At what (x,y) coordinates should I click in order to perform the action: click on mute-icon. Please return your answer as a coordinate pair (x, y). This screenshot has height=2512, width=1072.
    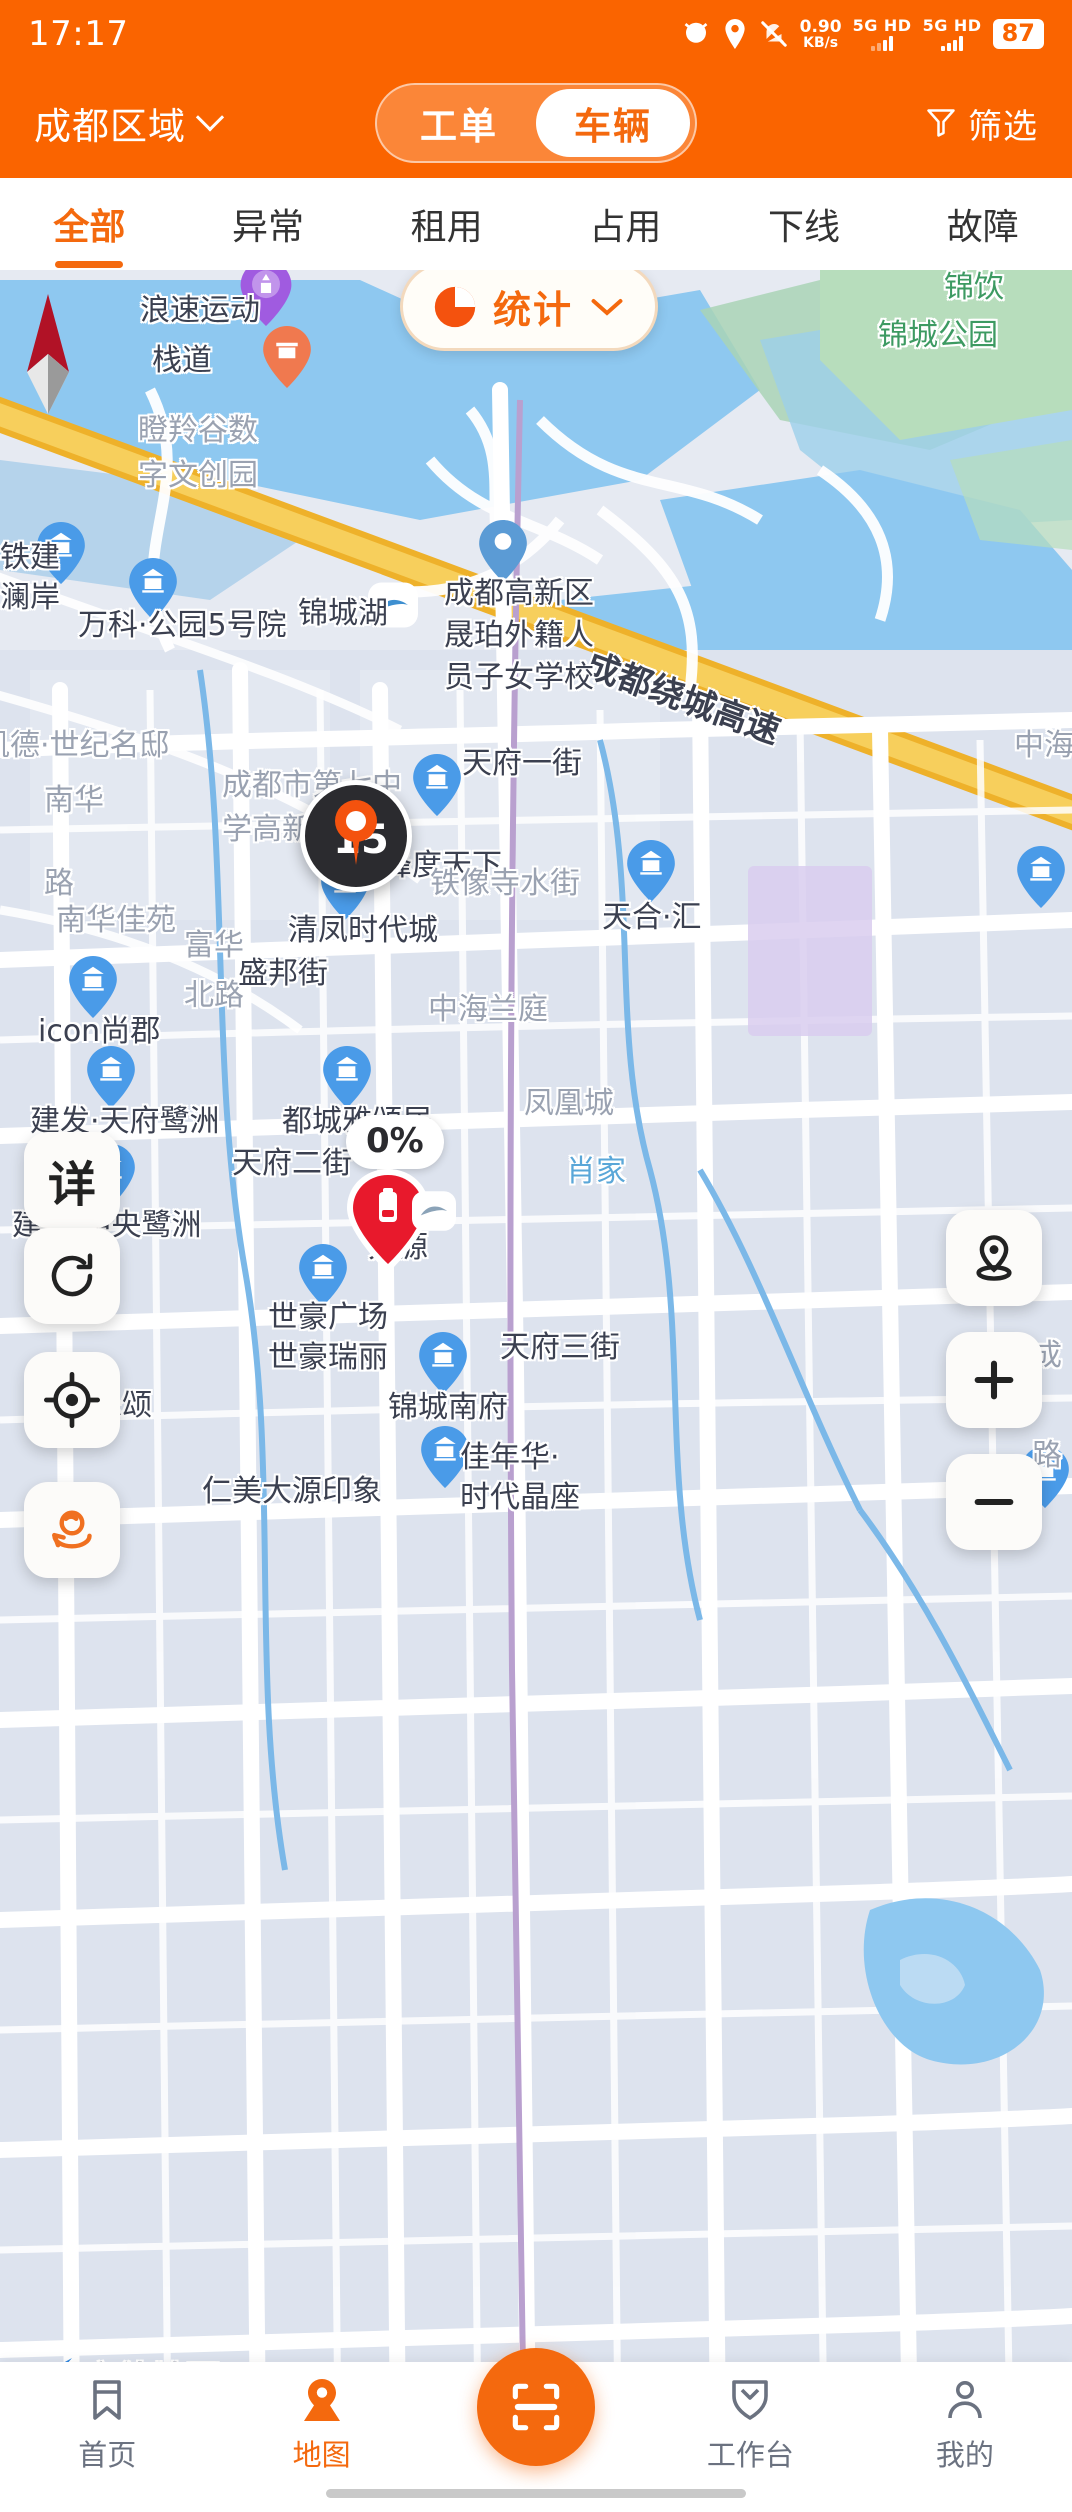
    Looking at the image, I should click on (773, 34).